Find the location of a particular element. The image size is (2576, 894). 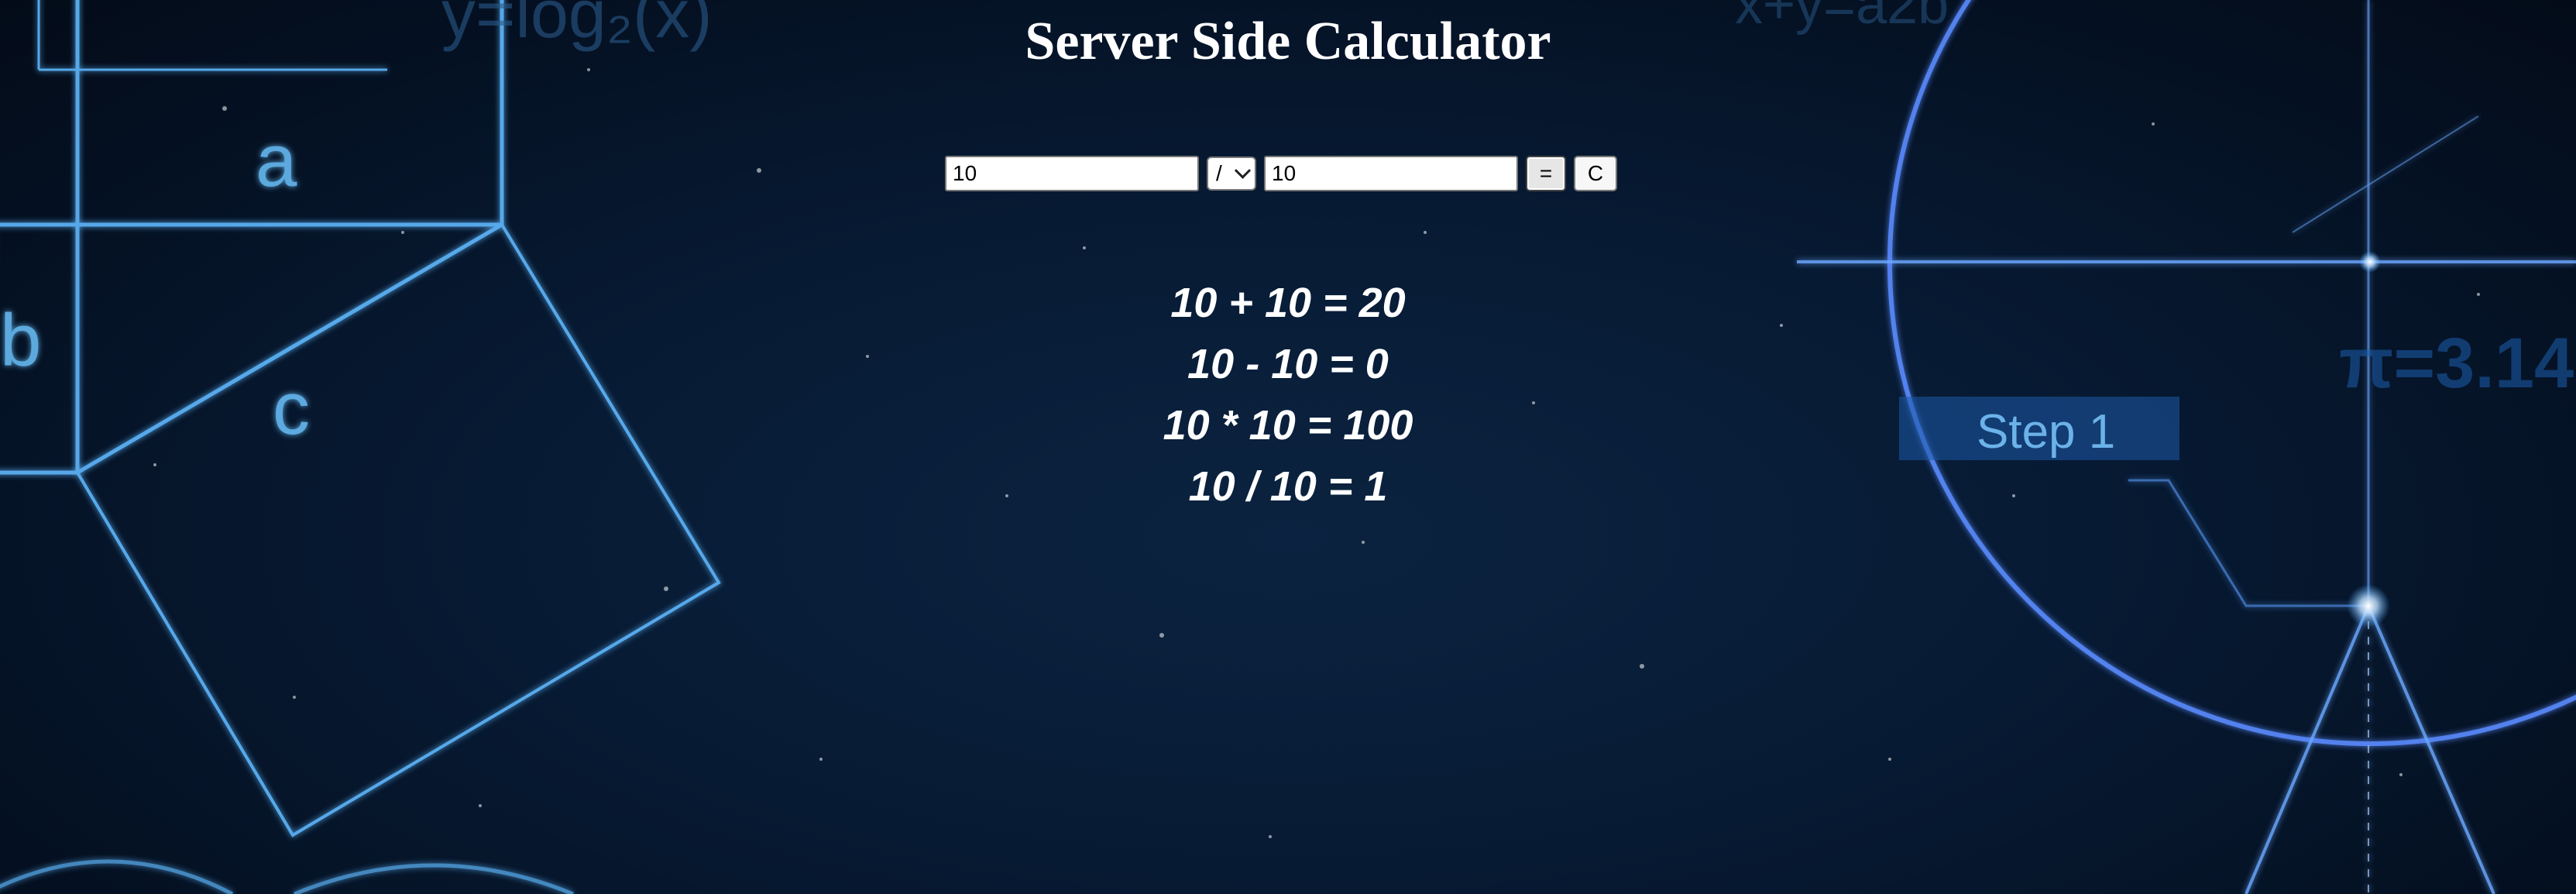

operand1-input is located at coordinates (1072, 173).